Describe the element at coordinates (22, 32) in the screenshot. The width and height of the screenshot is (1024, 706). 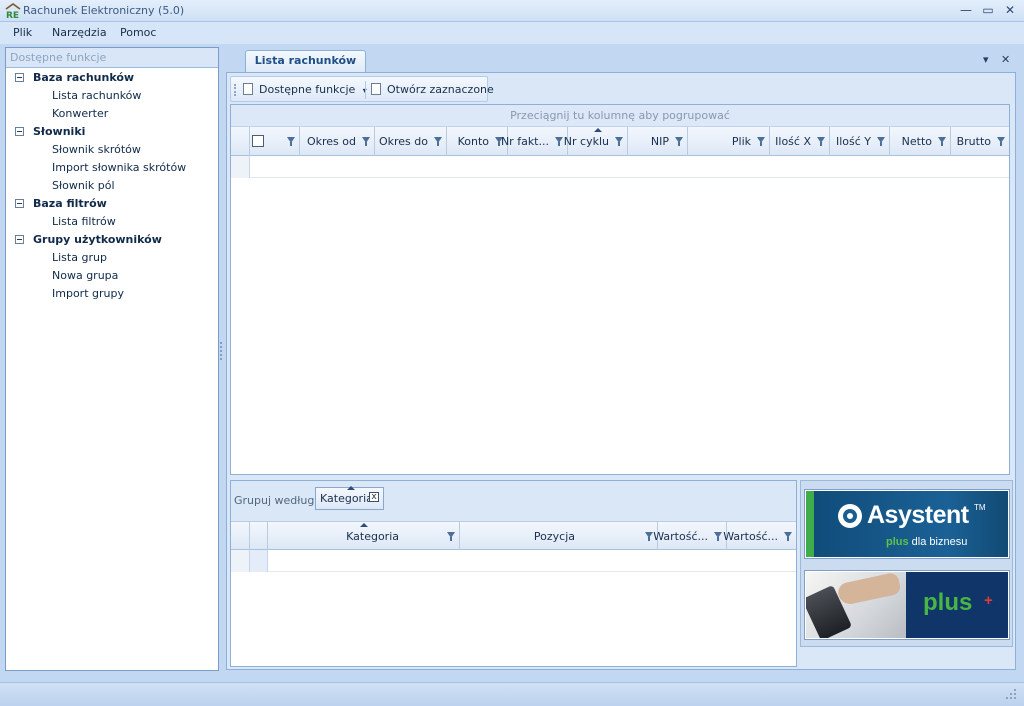
I see `menu-plik: Plik` at that location.